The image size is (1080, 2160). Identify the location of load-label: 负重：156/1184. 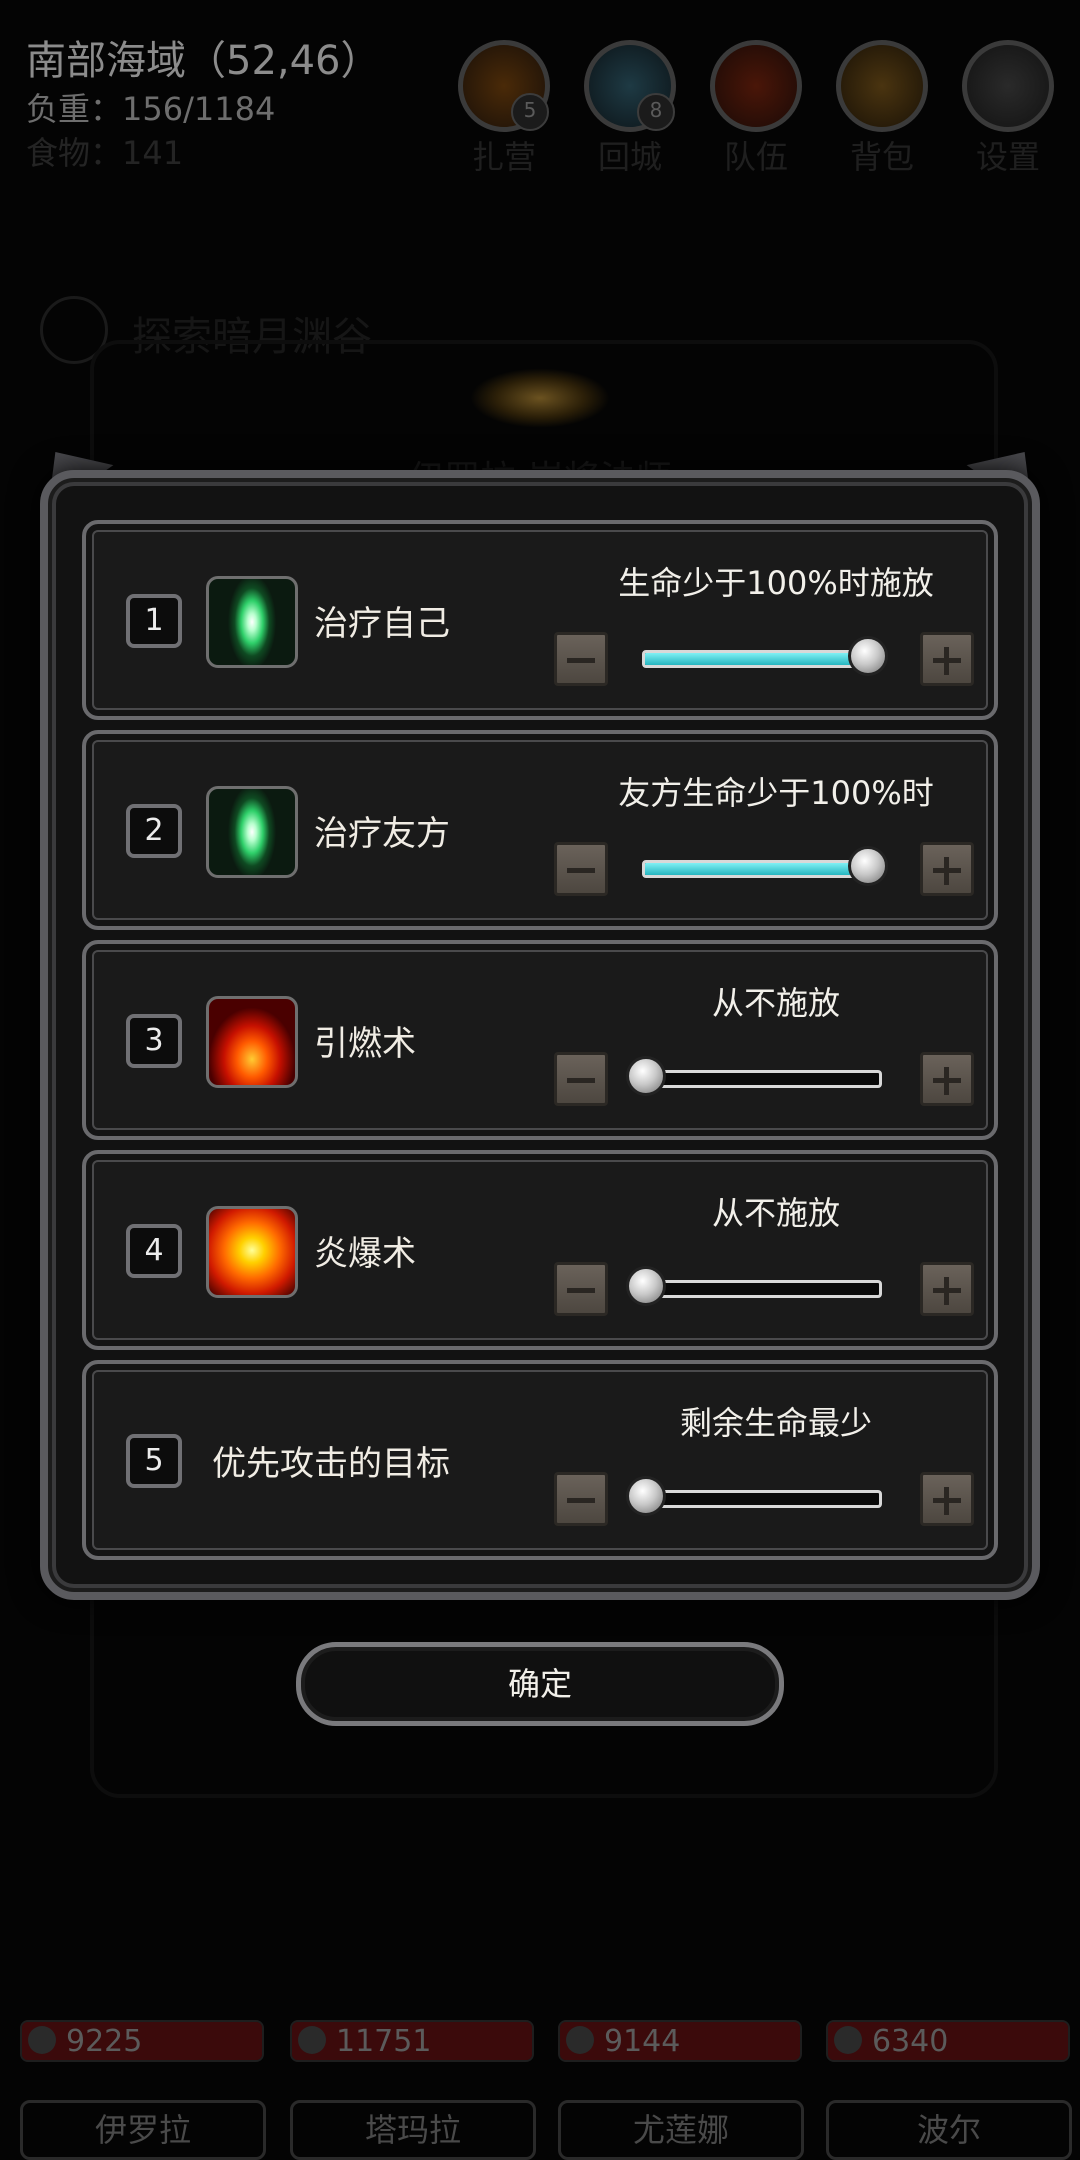
(151, 109).